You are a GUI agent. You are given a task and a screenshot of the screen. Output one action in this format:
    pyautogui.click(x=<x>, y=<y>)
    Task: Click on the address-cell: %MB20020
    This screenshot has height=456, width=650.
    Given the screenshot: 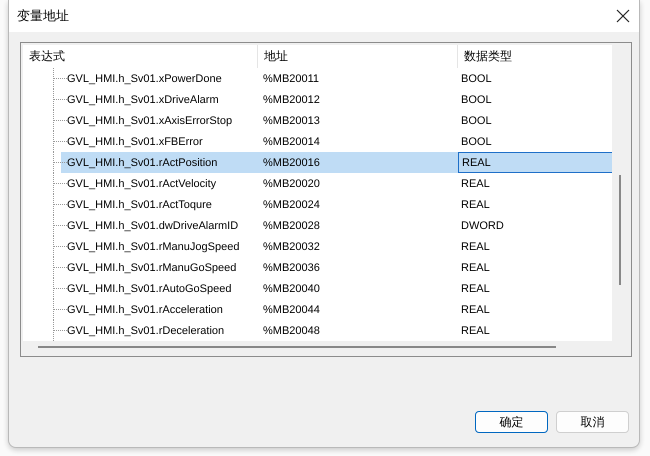 What is the action you would take?
    pyautogui.click(x=358, y=183)
    